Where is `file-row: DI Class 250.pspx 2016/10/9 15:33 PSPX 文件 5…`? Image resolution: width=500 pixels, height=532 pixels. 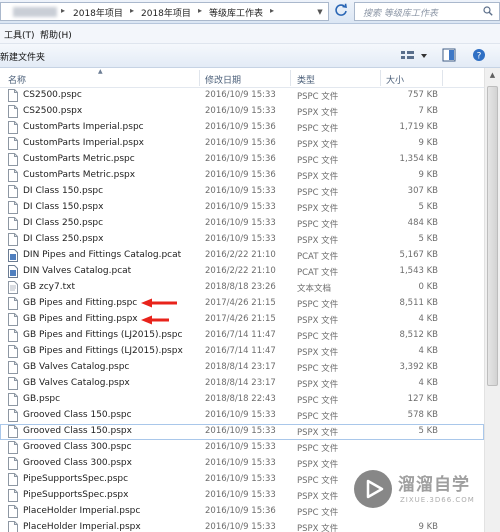 file-row: DI Class 250.pspx 2016/10/9 15:33 PSPX 文件 5… is located at coordinates (242, 240).